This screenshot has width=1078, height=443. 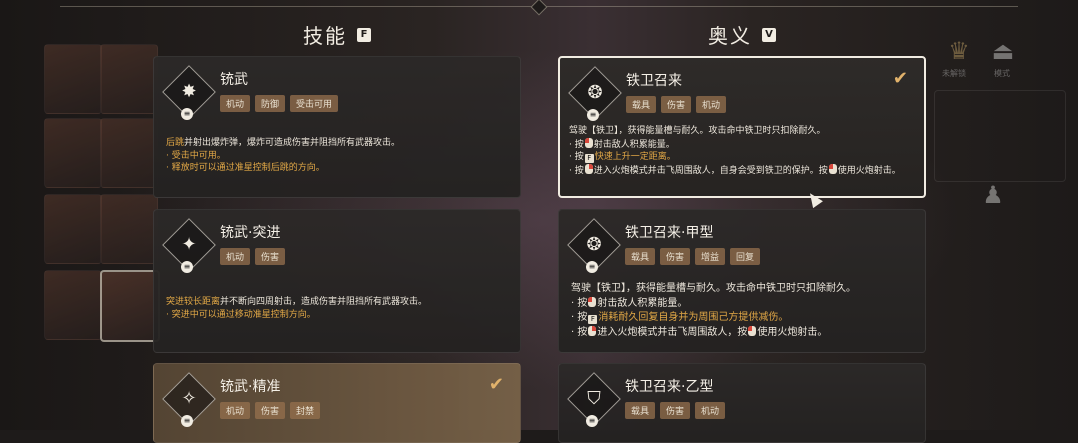 What do you see at coordinates (234, 80) in the screenshot?
I see `skill-name: 铳武` at bounding box center [234, 80].